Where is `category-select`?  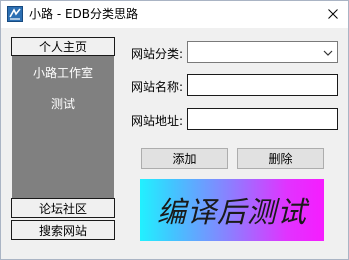
category-select is located at coordinates (262, 52).